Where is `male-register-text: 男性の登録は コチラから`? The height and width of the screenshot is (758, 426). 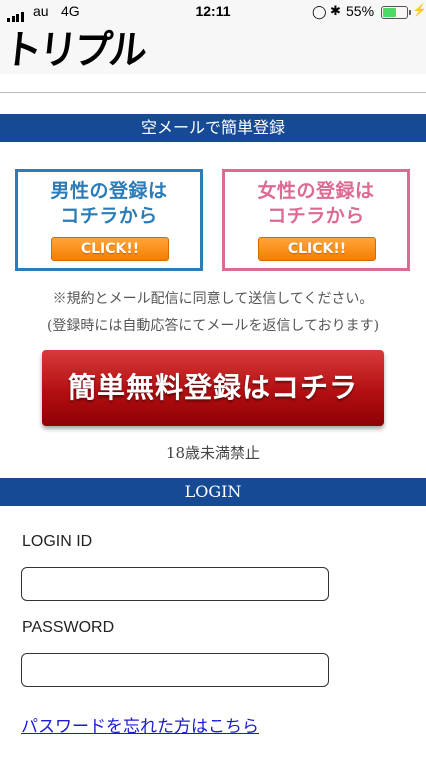
male-register-text: 男性の登録は コチラから is located at coordinates (109, 204).